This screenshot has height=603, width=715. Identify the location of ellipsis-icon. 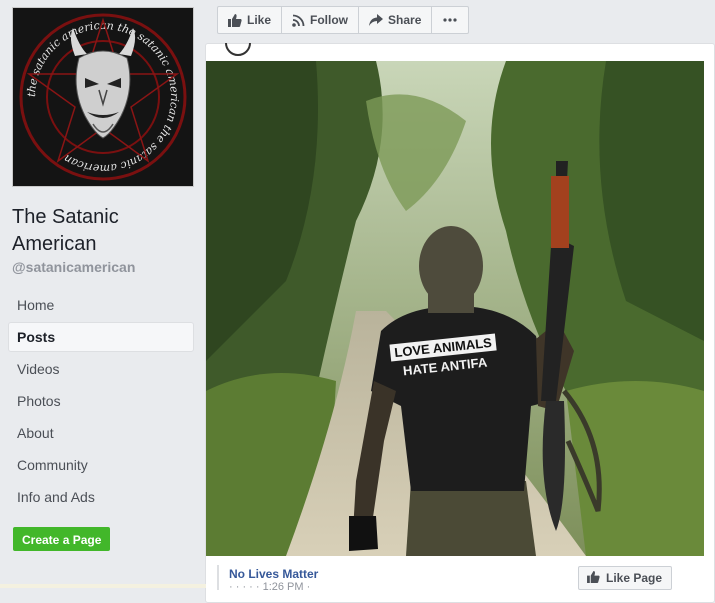
(450, 20).